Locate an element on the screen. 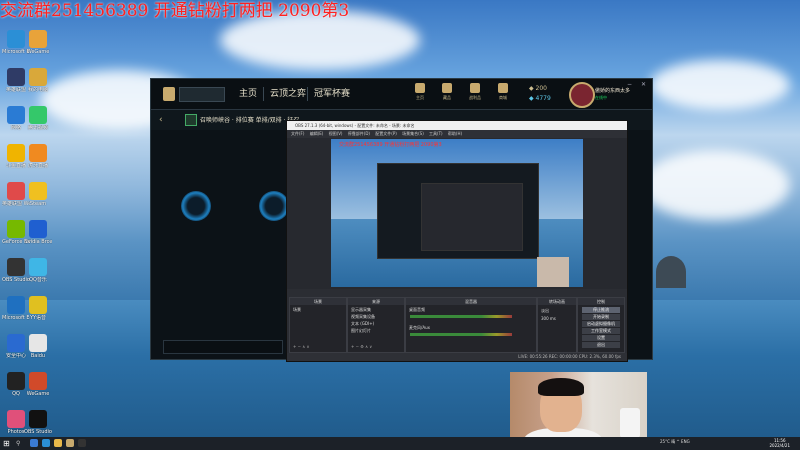  settings-button: 设置 is located at coordinates (601, 338).